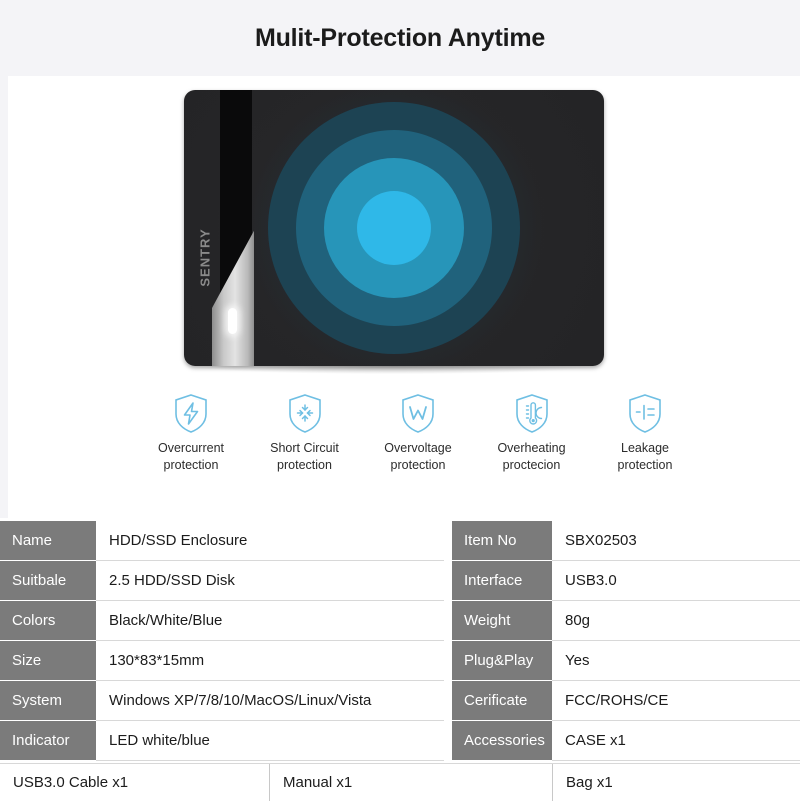 This screenshot has width=800, height=801. Describe the element at coordinates (48, 621) in the screenshot. I see `spec-label: Colors` at that location.